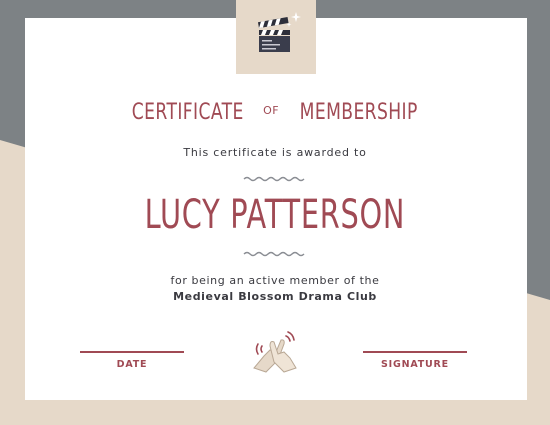 This screenshot has width=550, height=425. Describe the element at coordinates (415, 364) in the screenshot. I see `signature-label: SIGNATURE` at that location.